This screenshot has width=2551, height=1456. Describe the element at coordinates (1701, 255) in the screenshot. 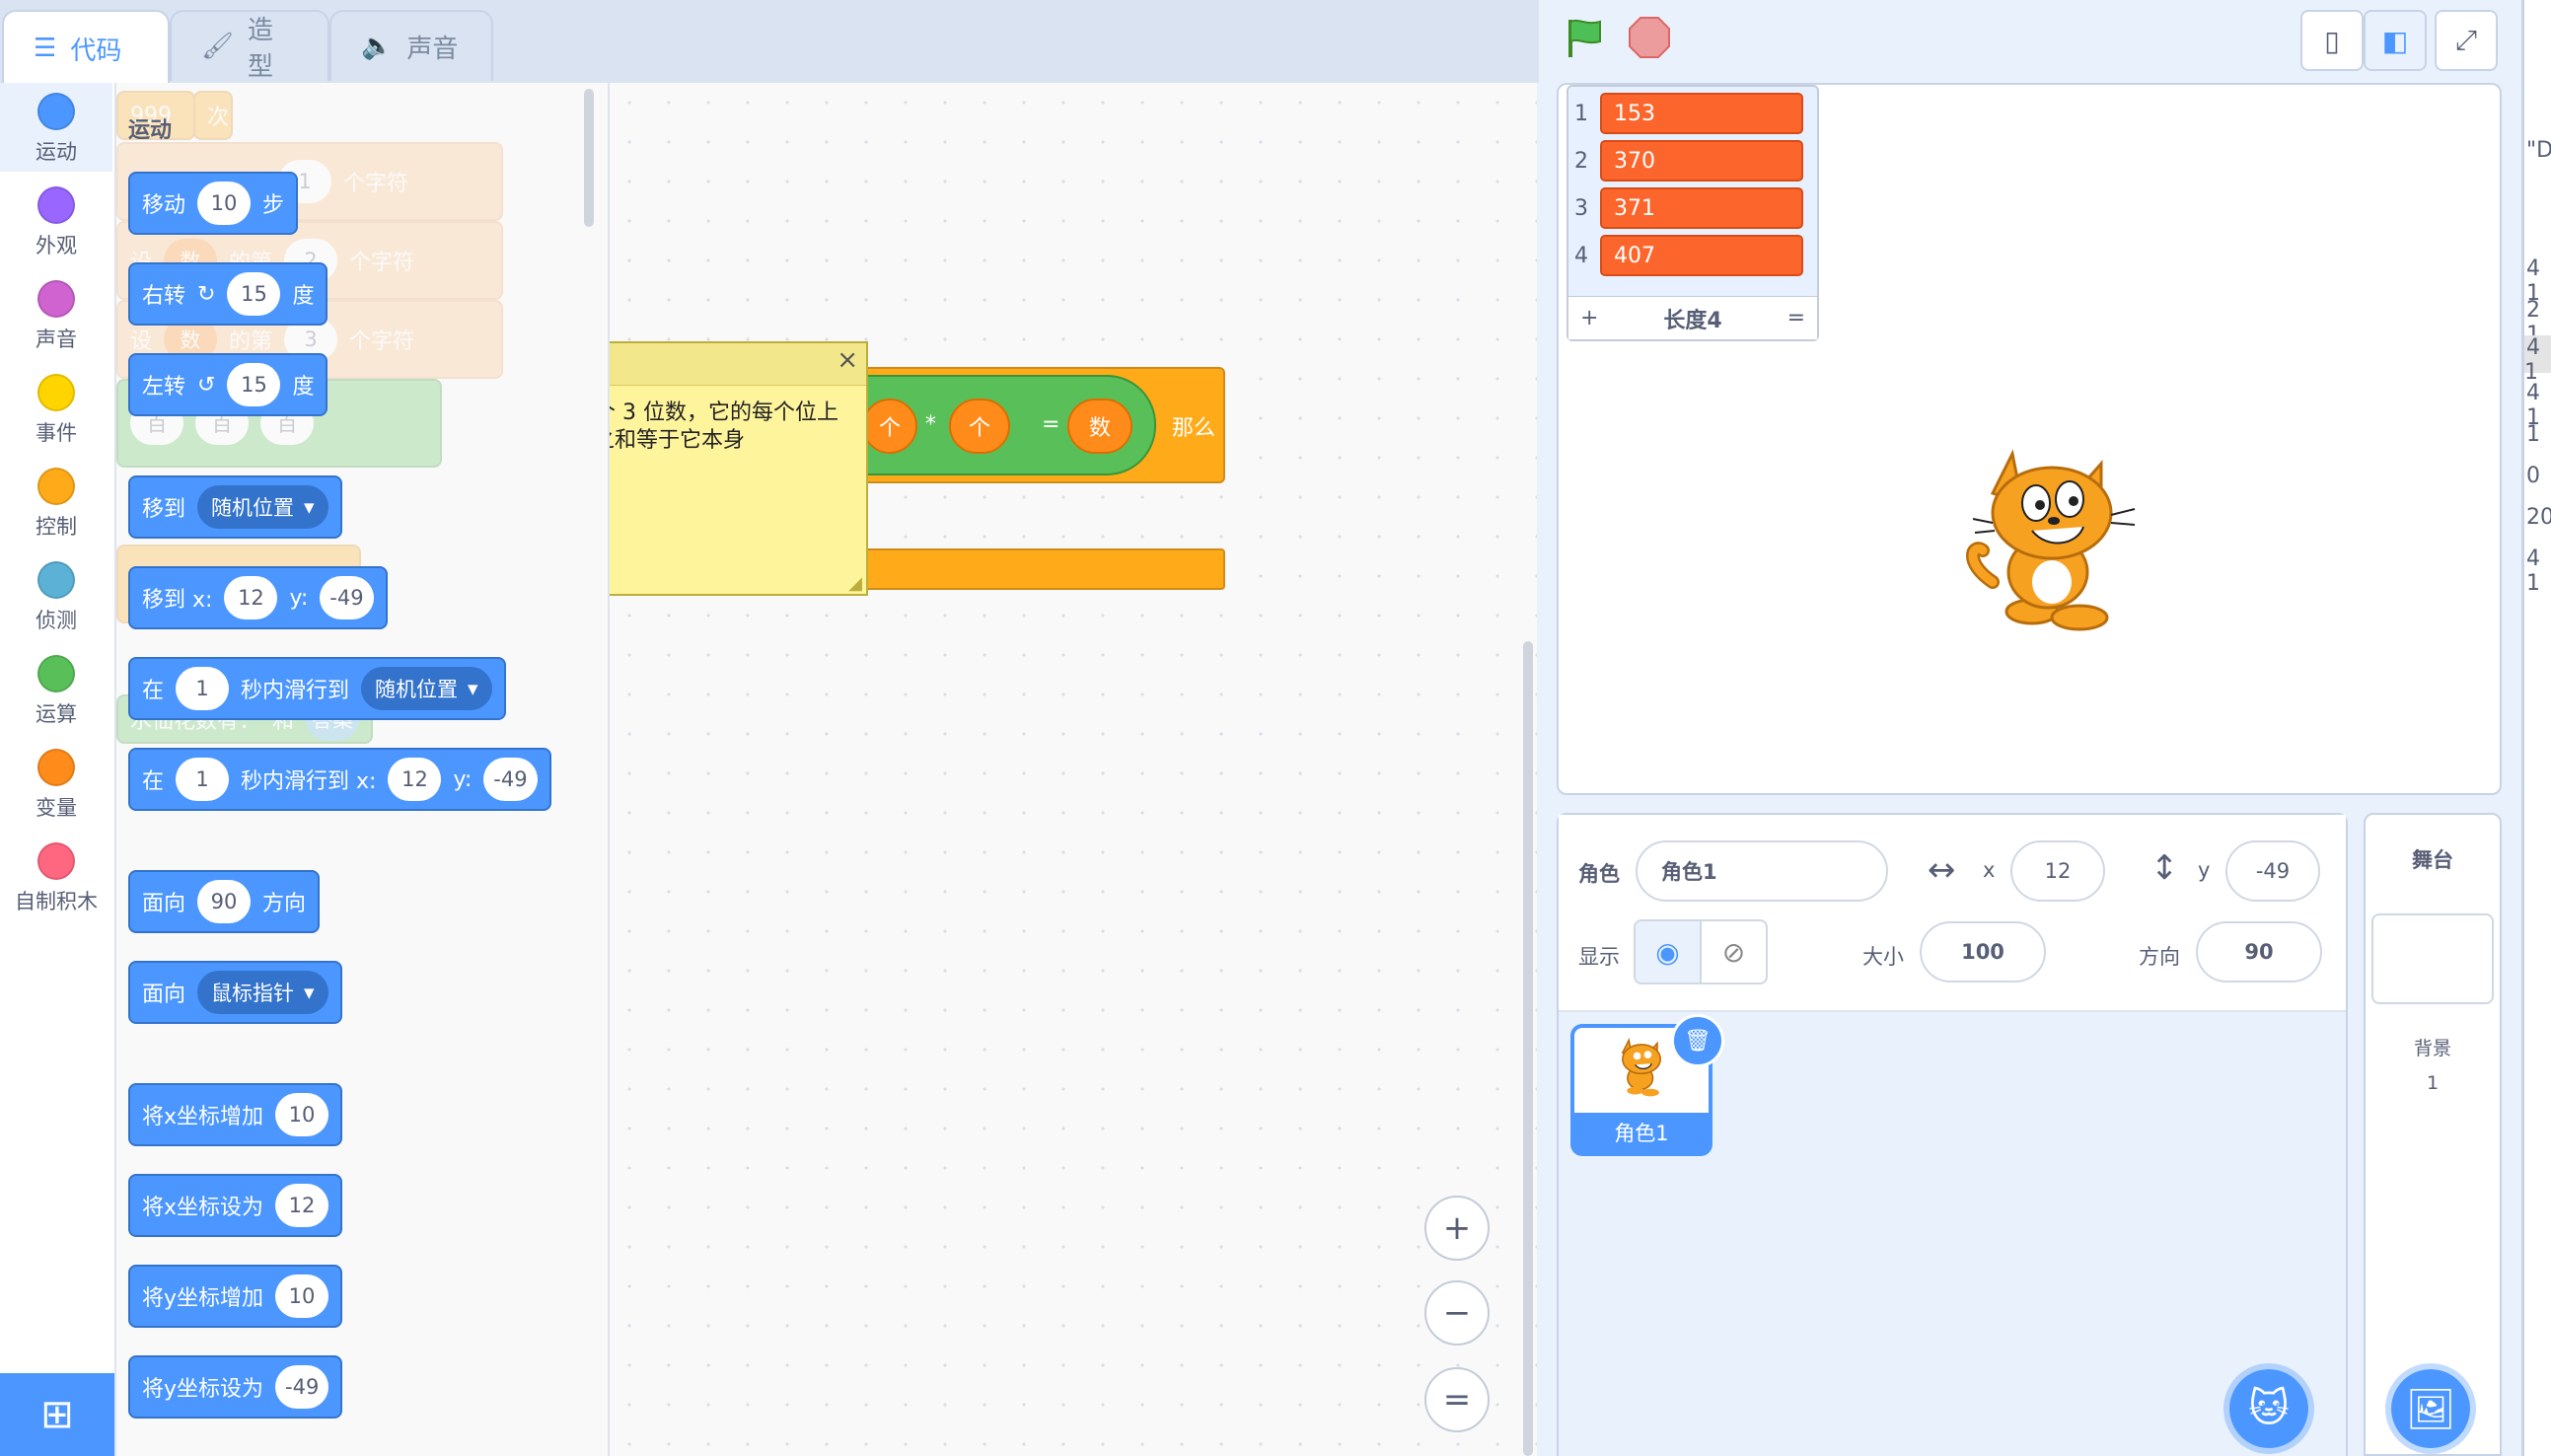

I see `list-value: 407` at that location.